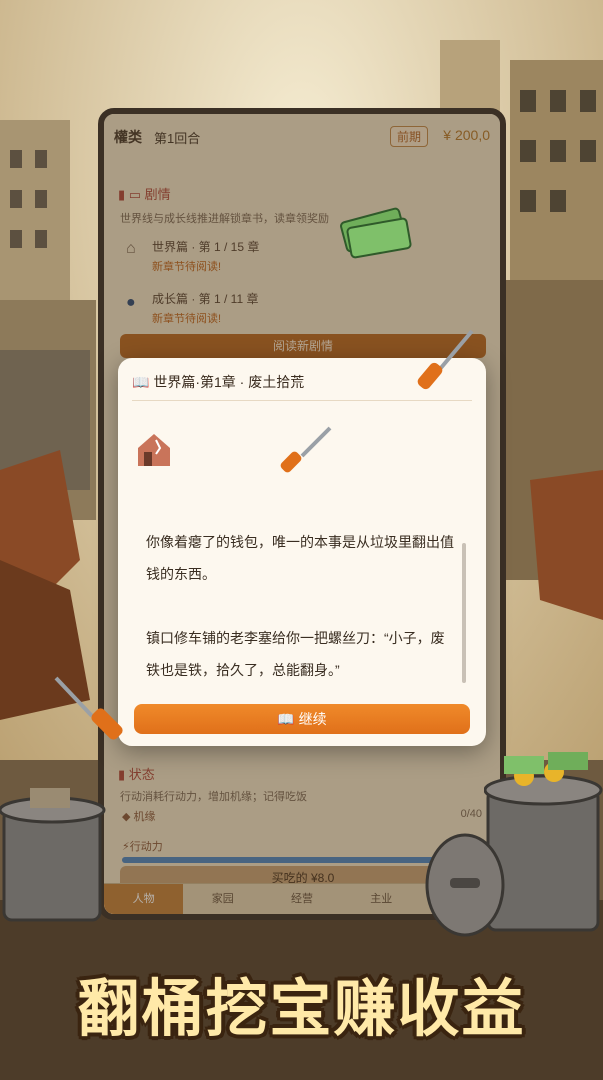 The height and width of the screenshot is (1080, 603). Describe the element at coordinates (465, 885) in the screenshot. I see `trash-lid-icon` at that location.